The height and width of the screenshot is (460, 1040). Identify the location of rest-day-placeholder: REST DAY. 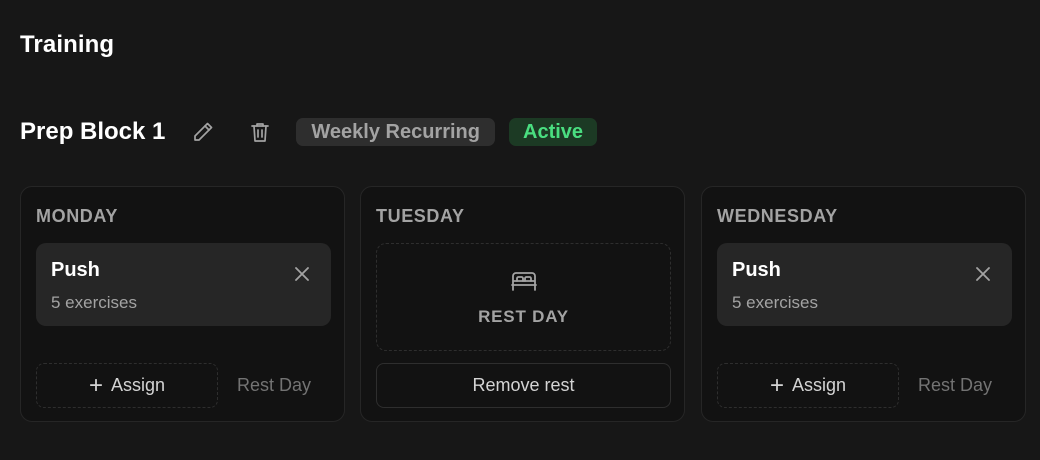
(523, 297).